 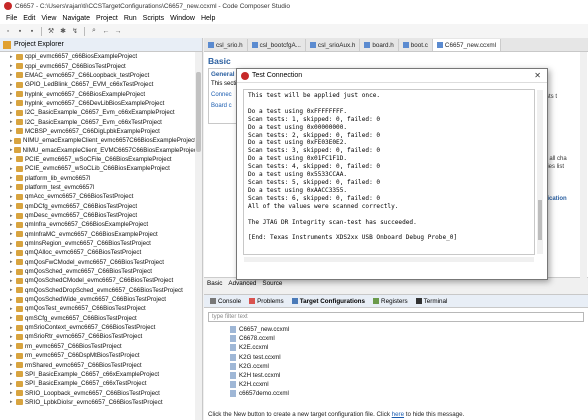 I want to click on menu-file: File, so click(x=11, y=18).